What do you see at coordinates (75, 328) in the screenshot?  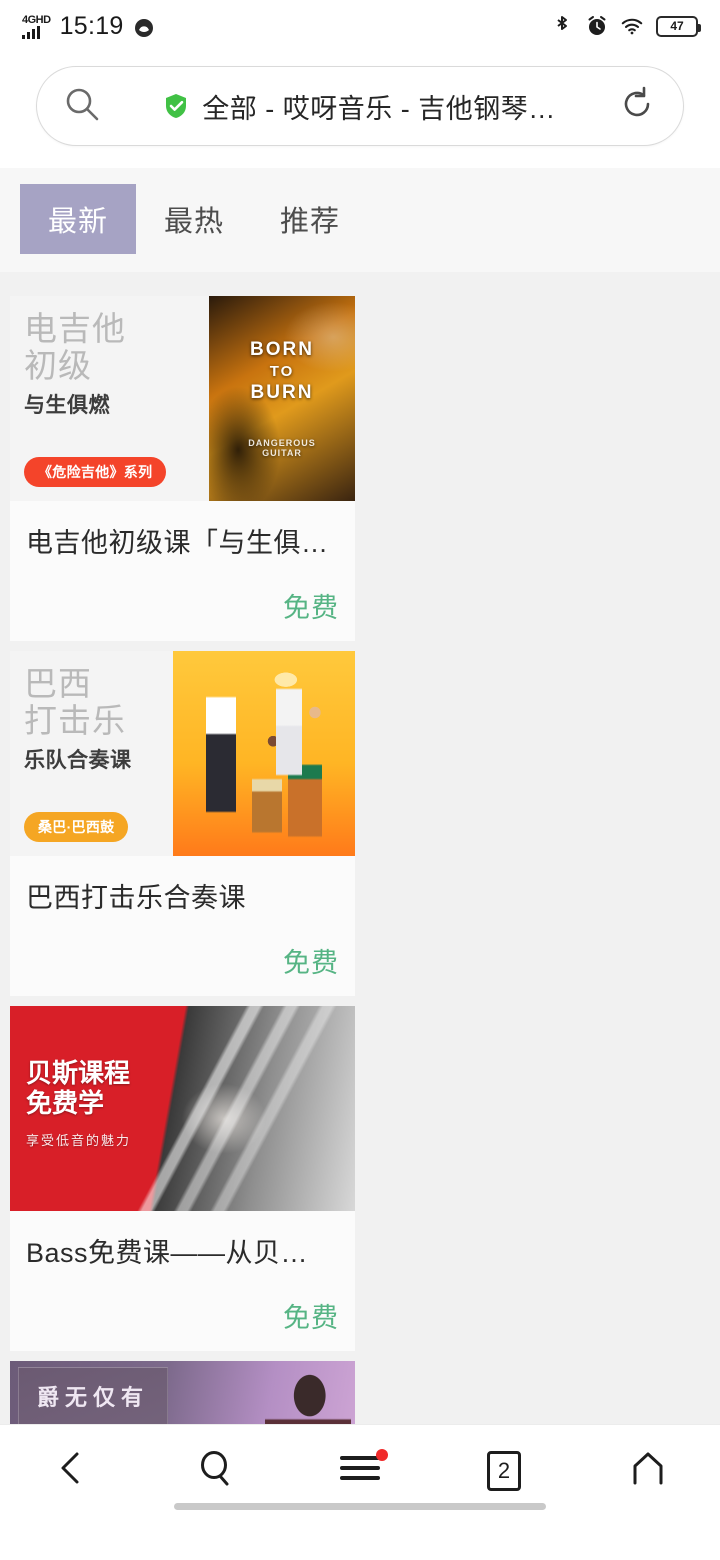 I see `banner-title-line1: 电吉他` at bounding box center [75, 328].